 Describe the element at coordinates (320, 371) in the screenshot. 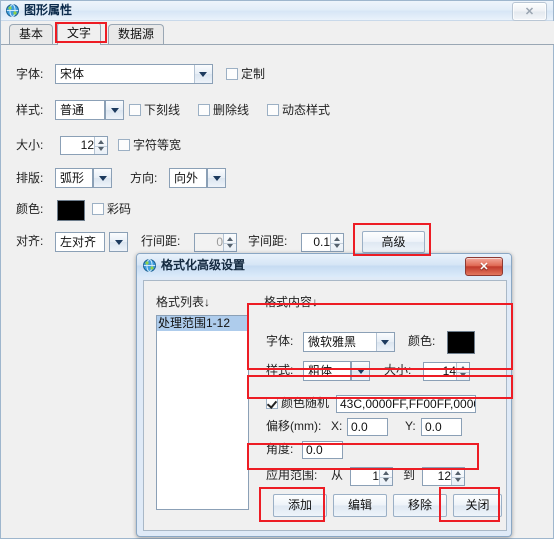

I see `adv-style-combobox-value: 粗体` at that location.